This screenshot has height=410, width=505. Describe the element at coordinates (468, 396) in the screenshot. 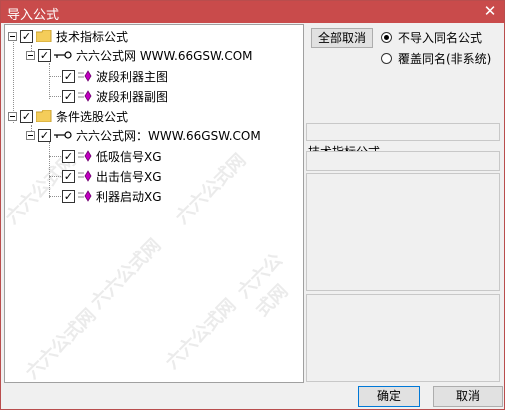

I see `cancel-button: 取消` at that location.